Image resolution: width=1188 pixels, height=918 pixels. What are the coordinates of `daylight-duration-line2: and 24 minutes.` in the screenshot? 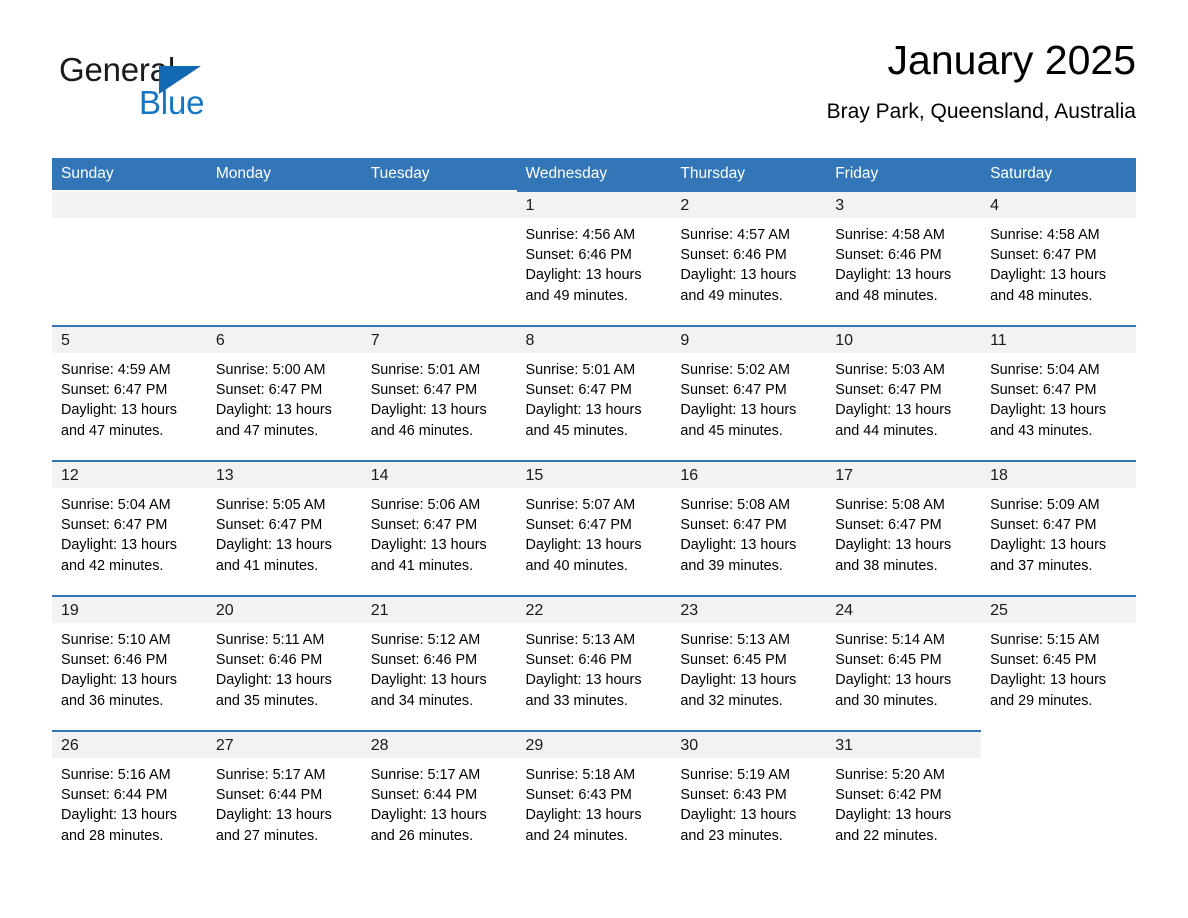 It's located at (576, 835).